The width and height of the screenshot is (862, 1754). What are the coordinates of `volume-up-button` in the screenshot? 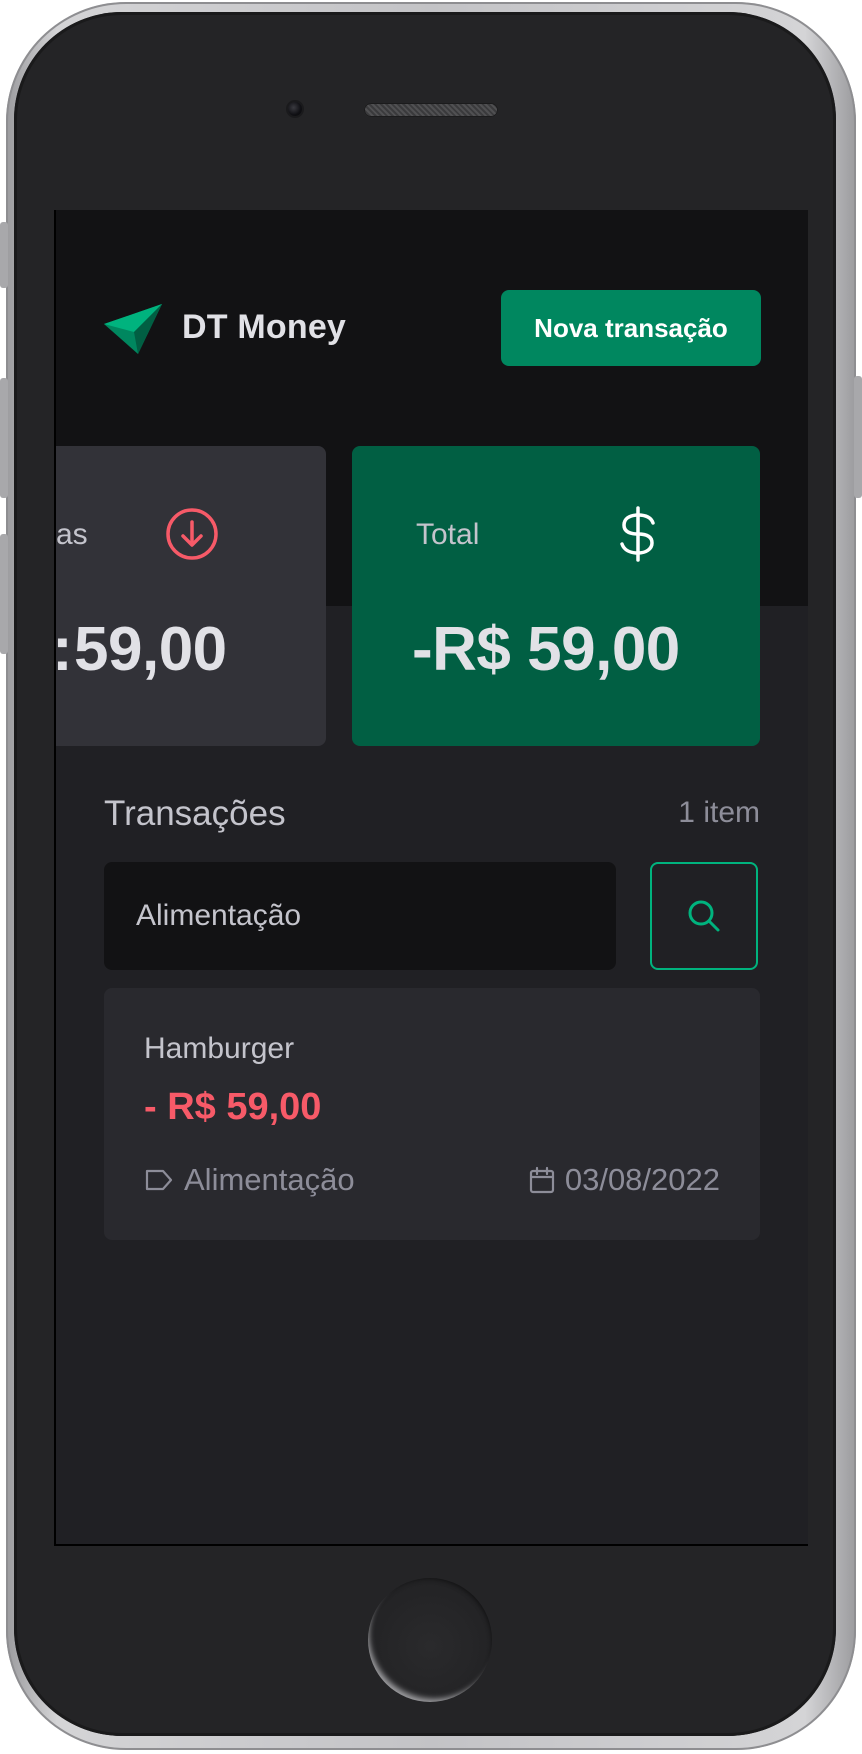 It's located at (4, 438).